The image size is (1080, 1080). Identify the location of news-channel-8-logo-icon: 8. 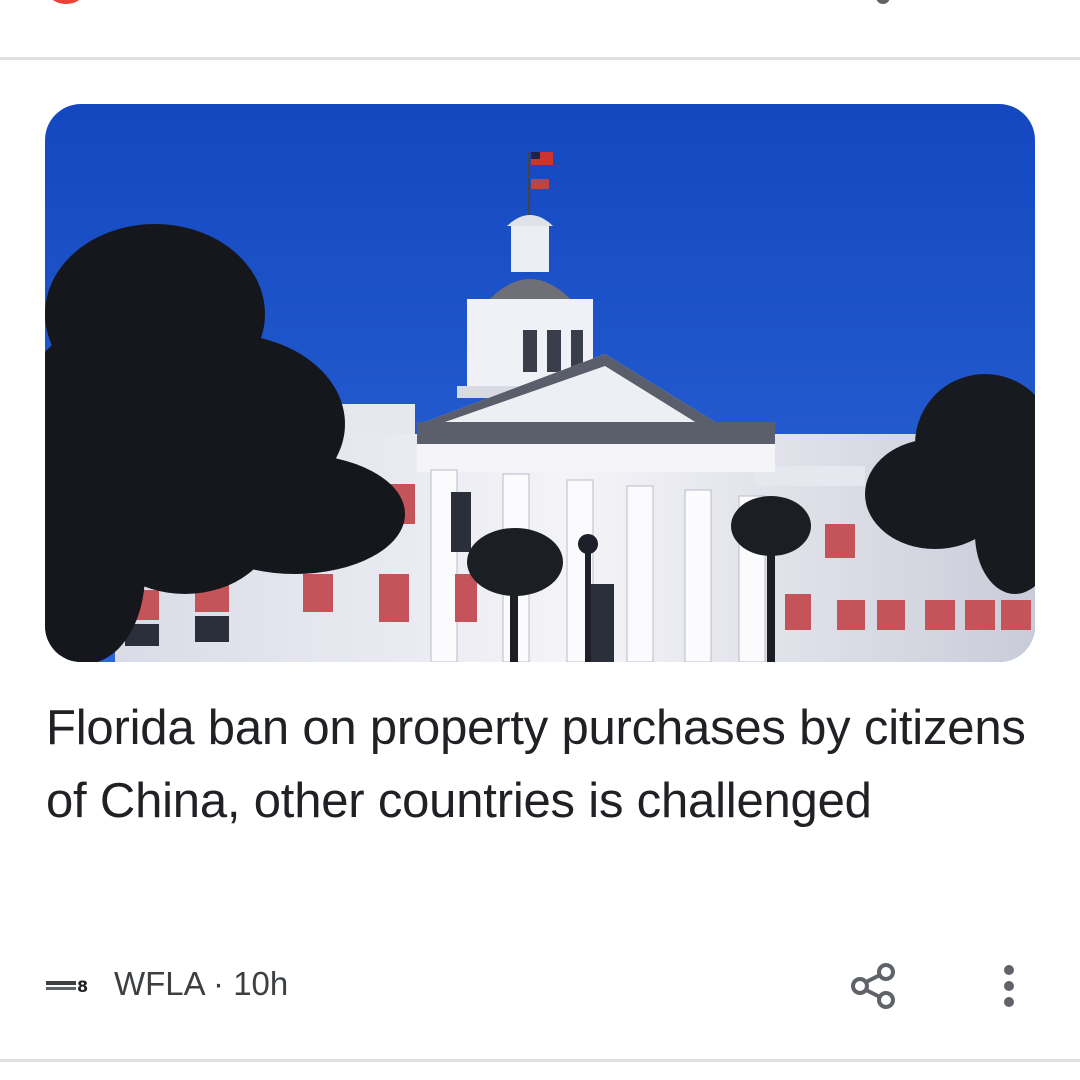
(68, 984).